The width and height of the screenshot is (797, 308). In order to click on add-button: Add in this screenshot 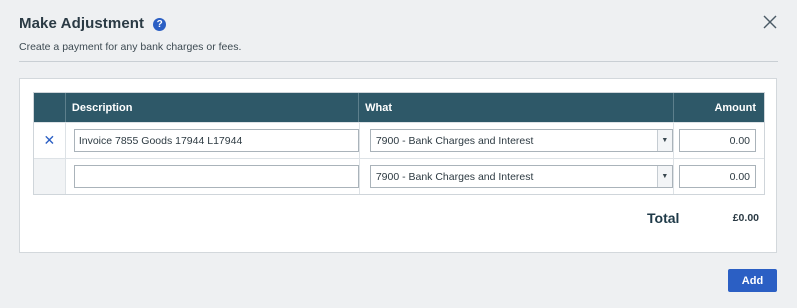, I will do `click(752, 280)`.